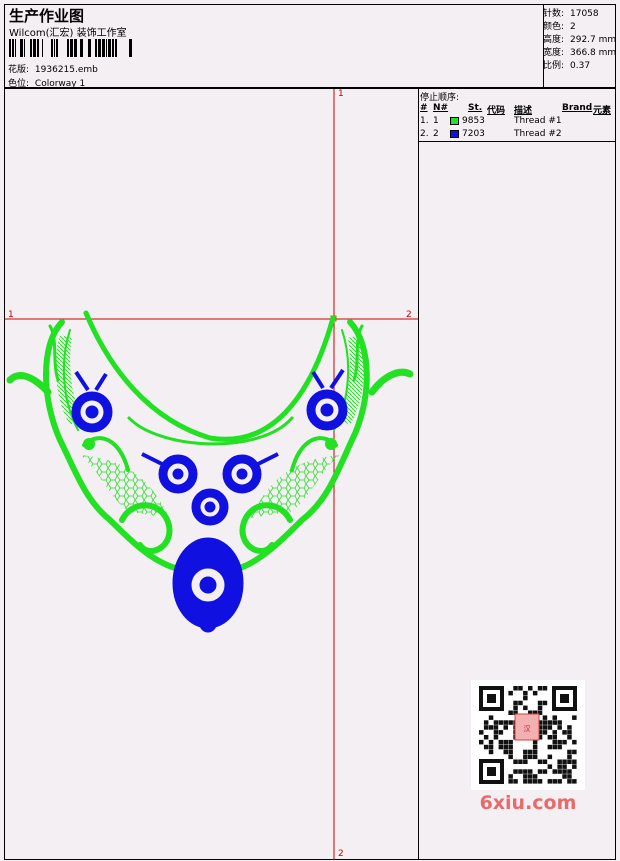 Image resolution: width=620 pixels, height=861 pixels. Describe the element at coordinates (11, 315) in the screenshot. I see `axis-label-left: 1` at that location.